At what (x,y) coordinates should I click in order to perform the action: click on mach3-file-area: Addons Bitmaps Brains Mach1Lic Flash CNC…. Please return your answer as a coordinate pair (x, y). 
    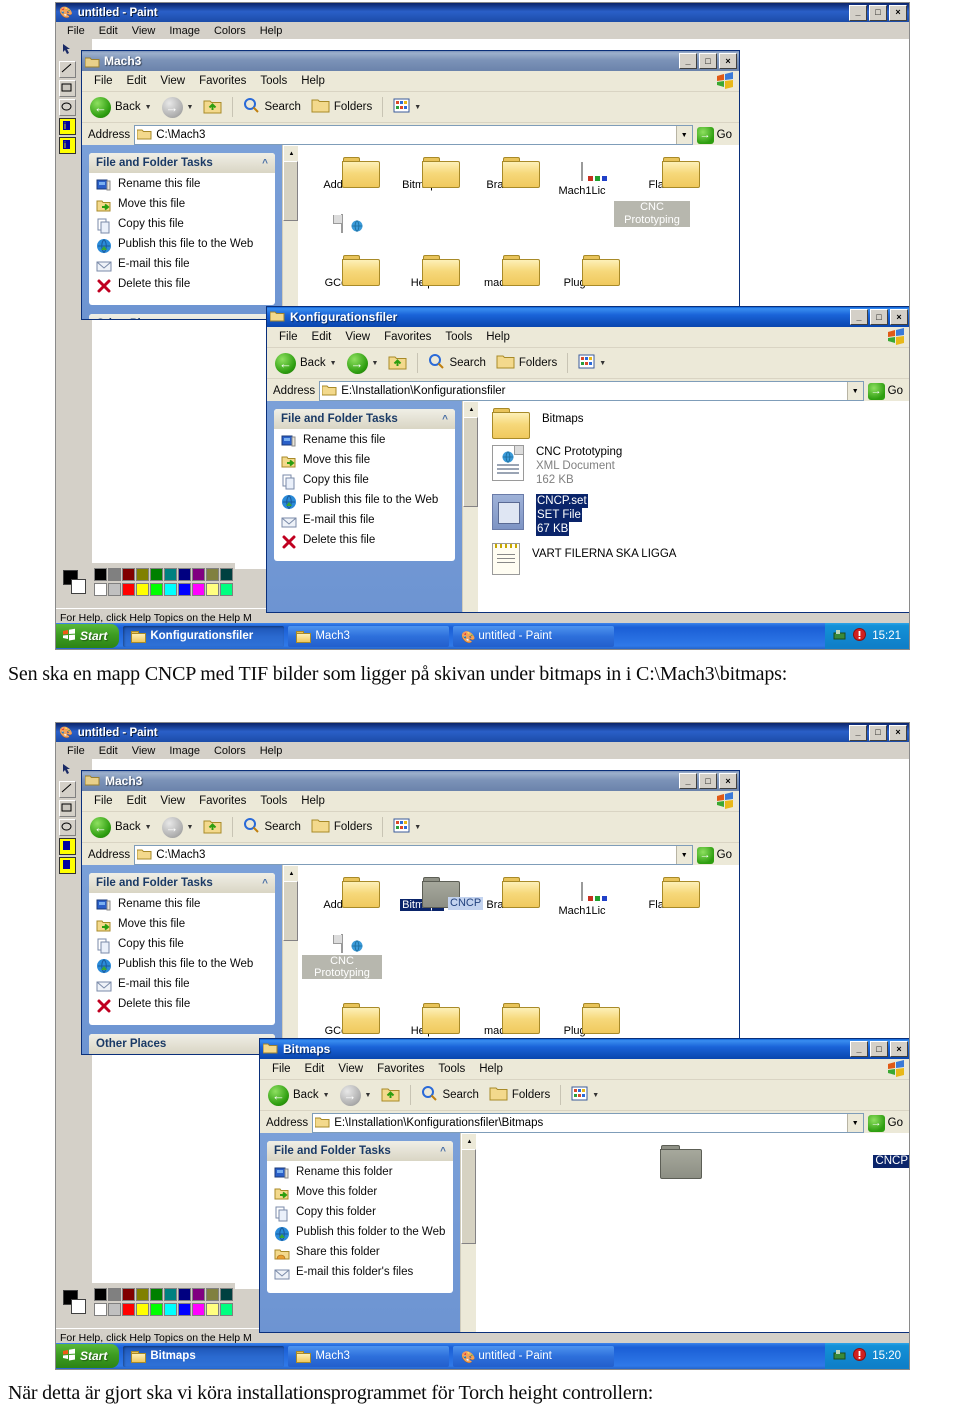
    Looking at the image, I should click on (518, 959).